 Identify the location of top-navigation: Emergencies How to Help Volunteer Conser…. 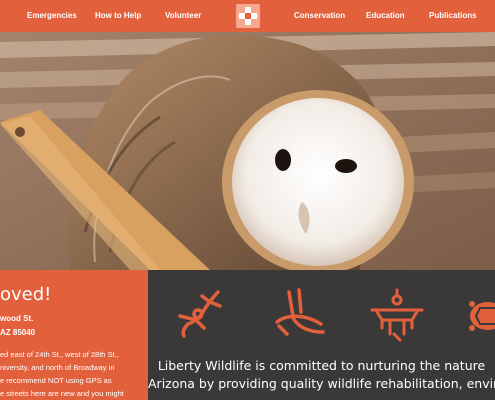
(247, 16).